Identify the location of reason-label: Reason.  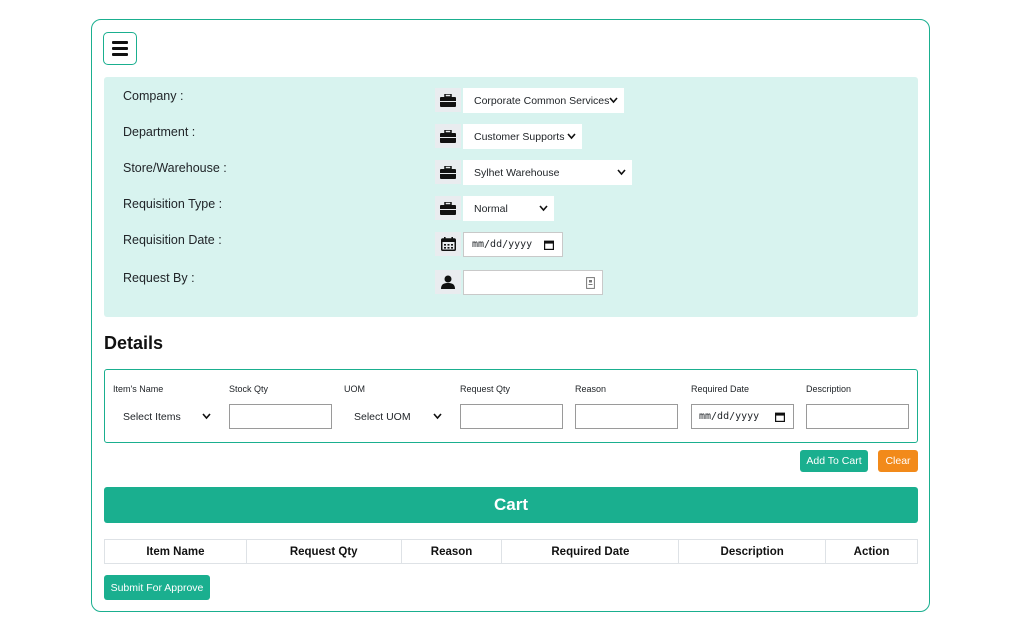
(591, 389).